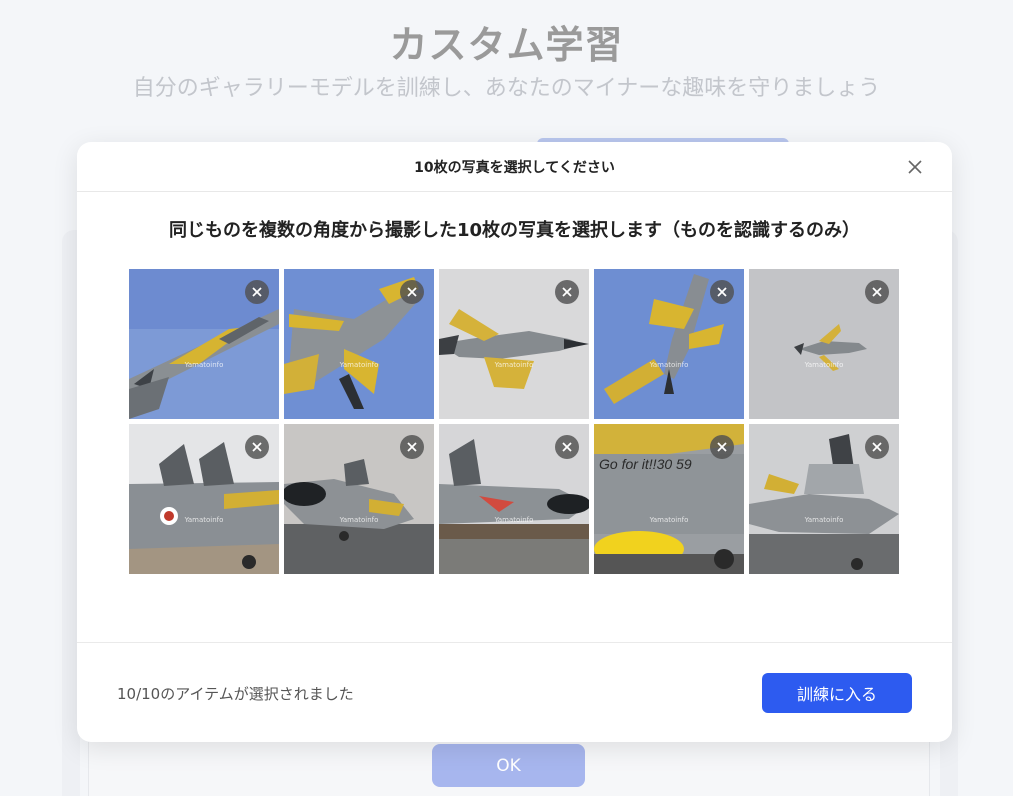  I want to click on ok-button: OK, so click(508, 765).